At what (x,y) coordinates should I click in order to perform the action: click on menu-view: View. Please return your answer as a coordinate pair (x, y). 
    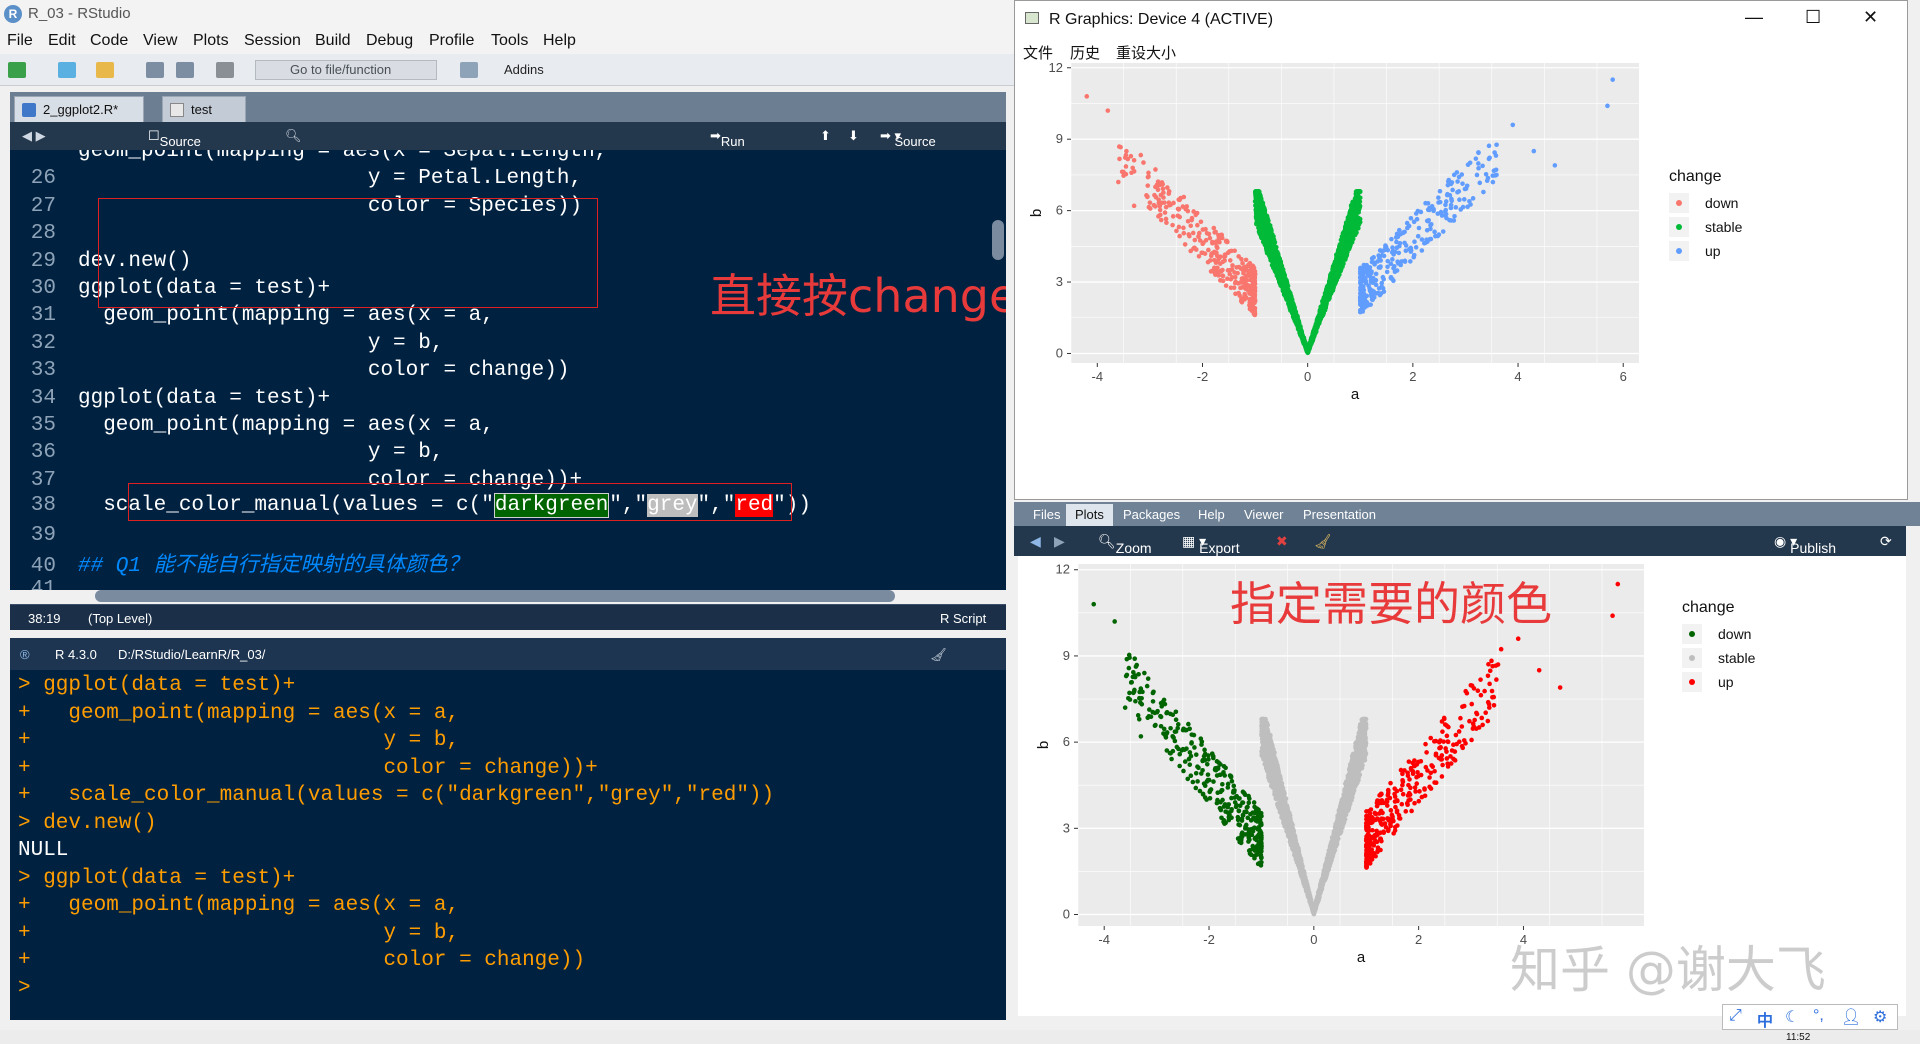
    Looking at the image, I should click on (160, 41).